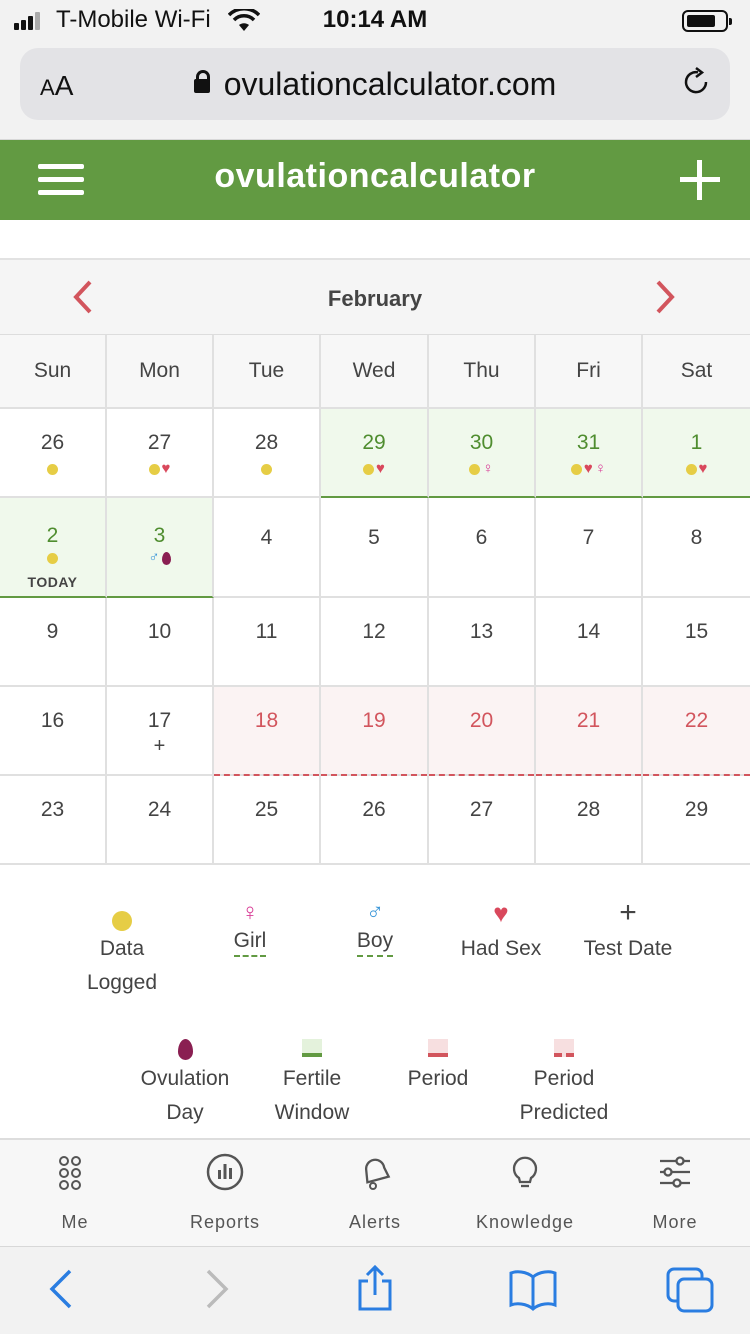 The width and height of the screenshot is (750, 1334). Describe the element at coordinates (564, 1048) in the screenshot. I see `predicted-swatch-icon` at that location.